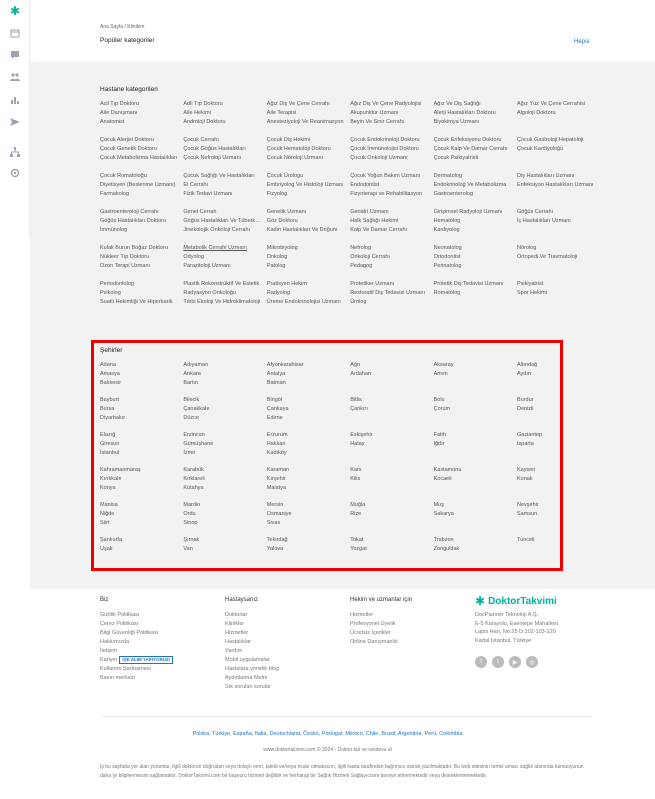 The image size is (655, 799). I want to click on city-link: Erzincan, so click(223, 435).